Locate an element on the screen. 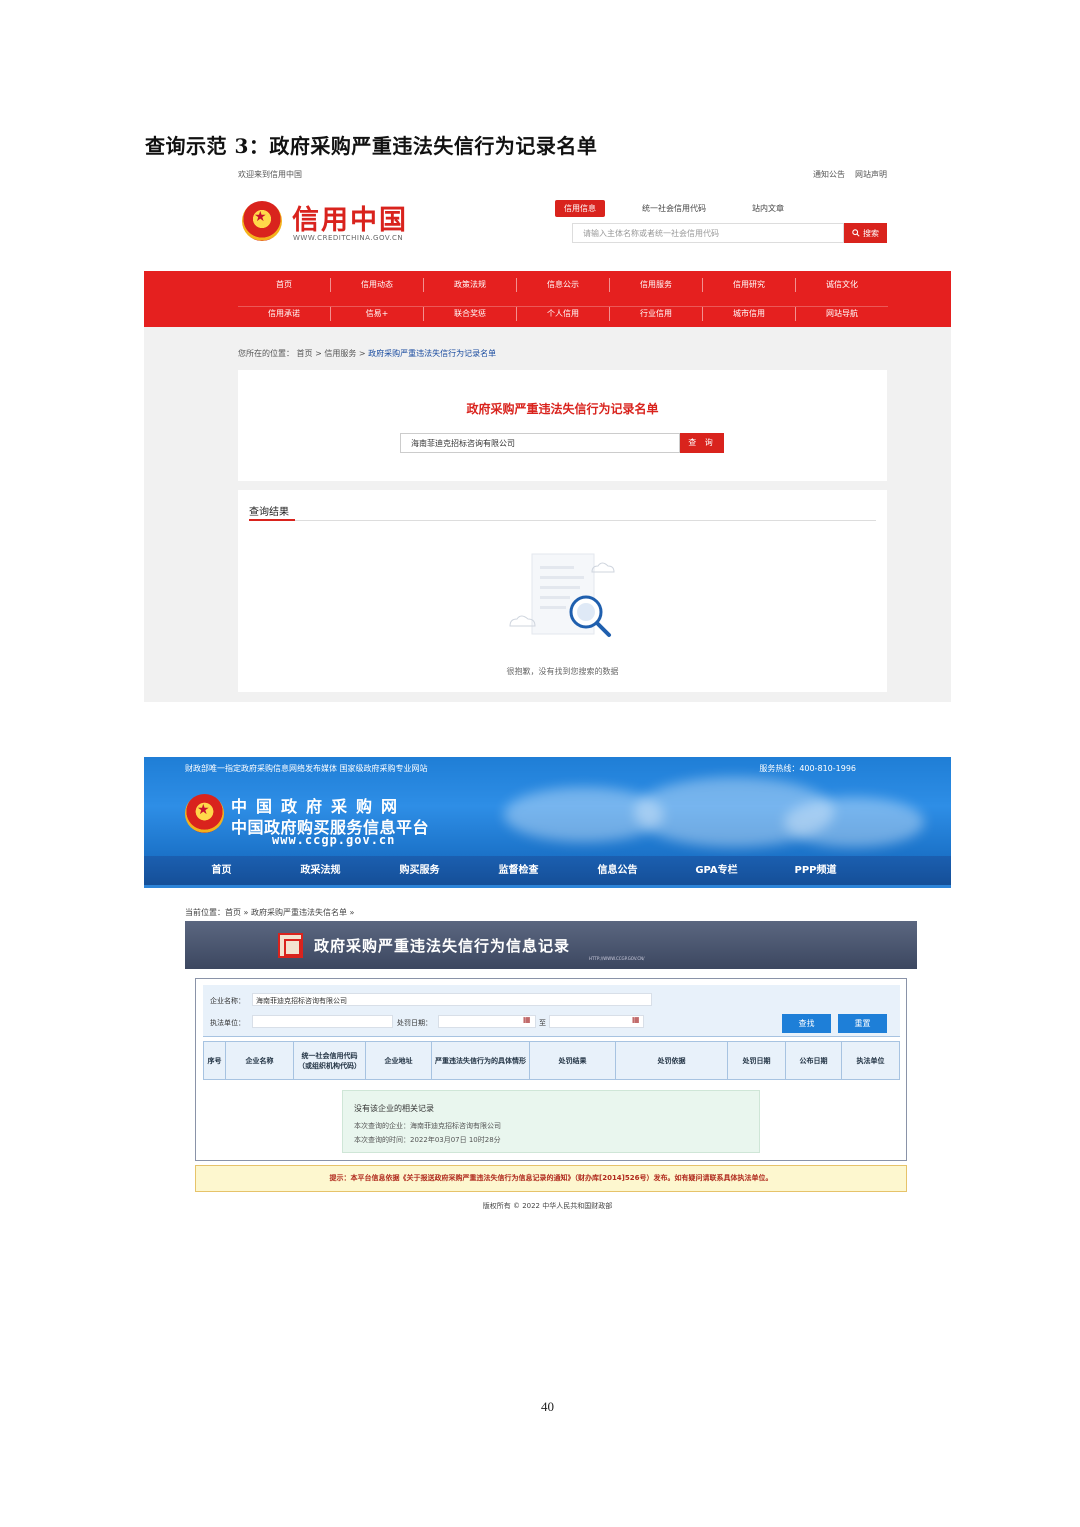  result-title: 查询结果 is located at coordinates (269, 512).